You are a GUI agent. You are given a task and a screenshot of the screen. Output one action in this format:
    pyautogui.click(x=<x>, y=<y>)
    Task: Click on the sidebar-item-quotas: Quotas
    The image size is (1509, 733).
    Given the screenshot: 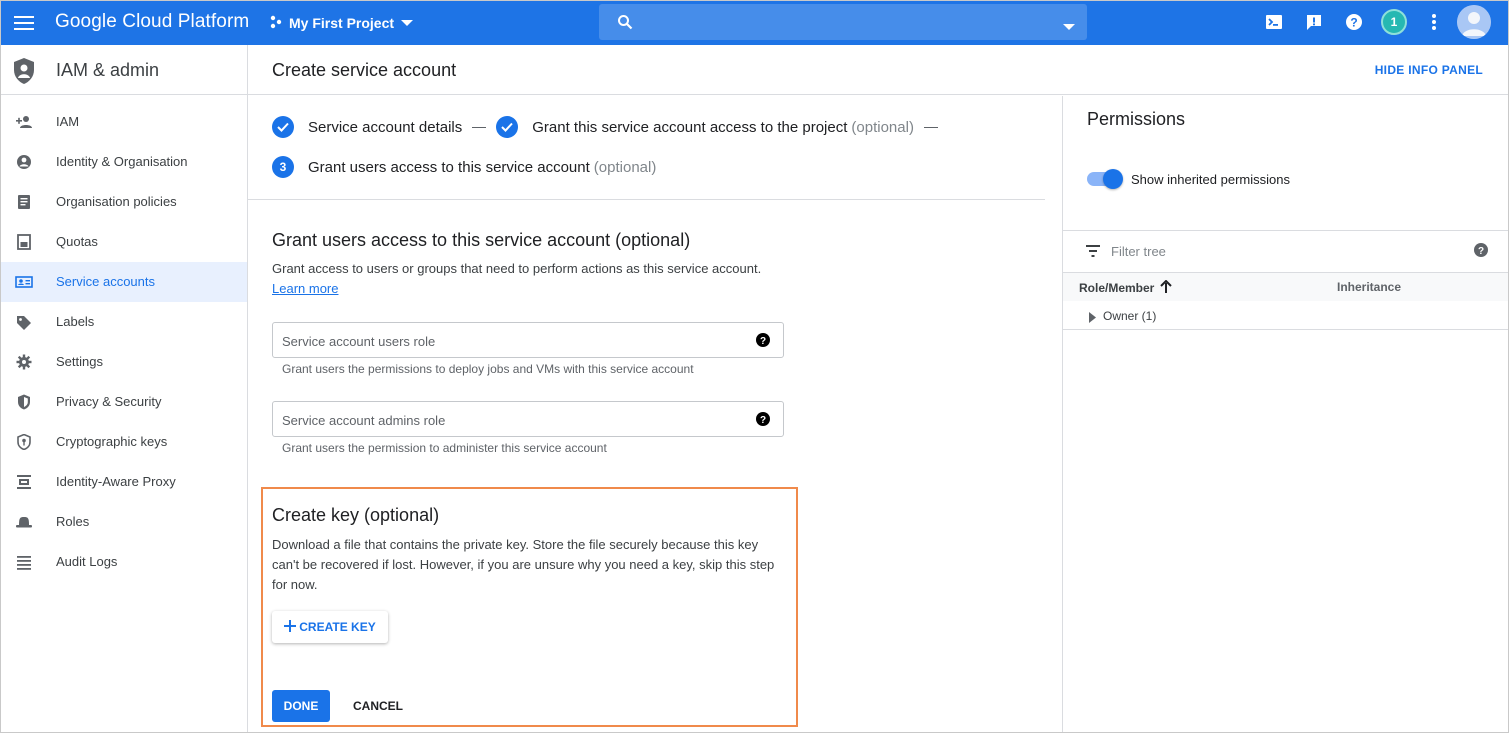 What is the action you would take?
    pyautogui.click(x=124, y=242)
    